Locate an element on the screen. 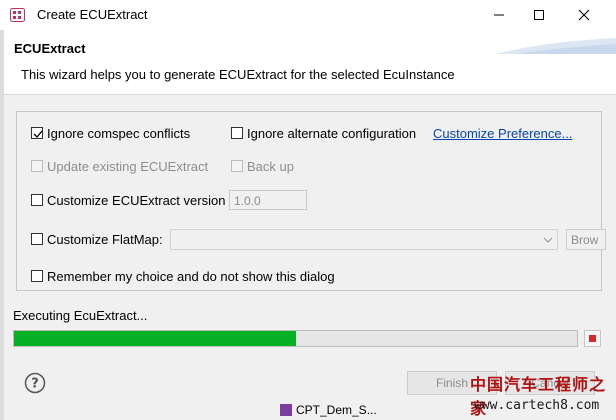  customize-version-checkbox: Customize ECUExtract version is located at coordinates (128, 200).